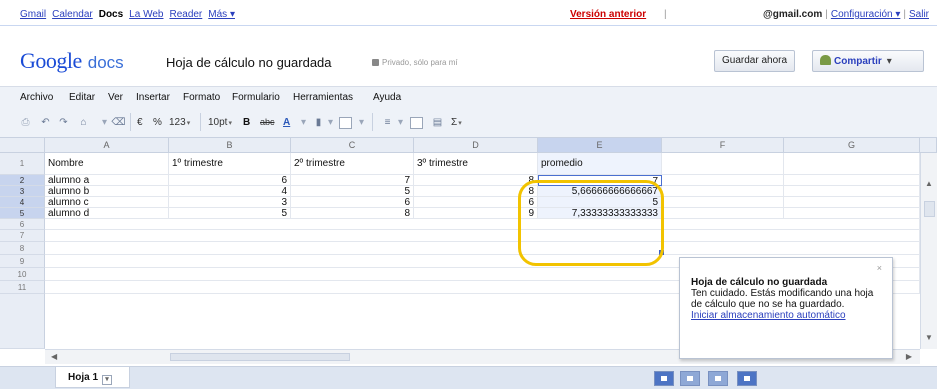  What do you see at coordinates (107, 213) in the screenshot?
I see `cell-a5: alumno d` at bounding box center [107, 213].